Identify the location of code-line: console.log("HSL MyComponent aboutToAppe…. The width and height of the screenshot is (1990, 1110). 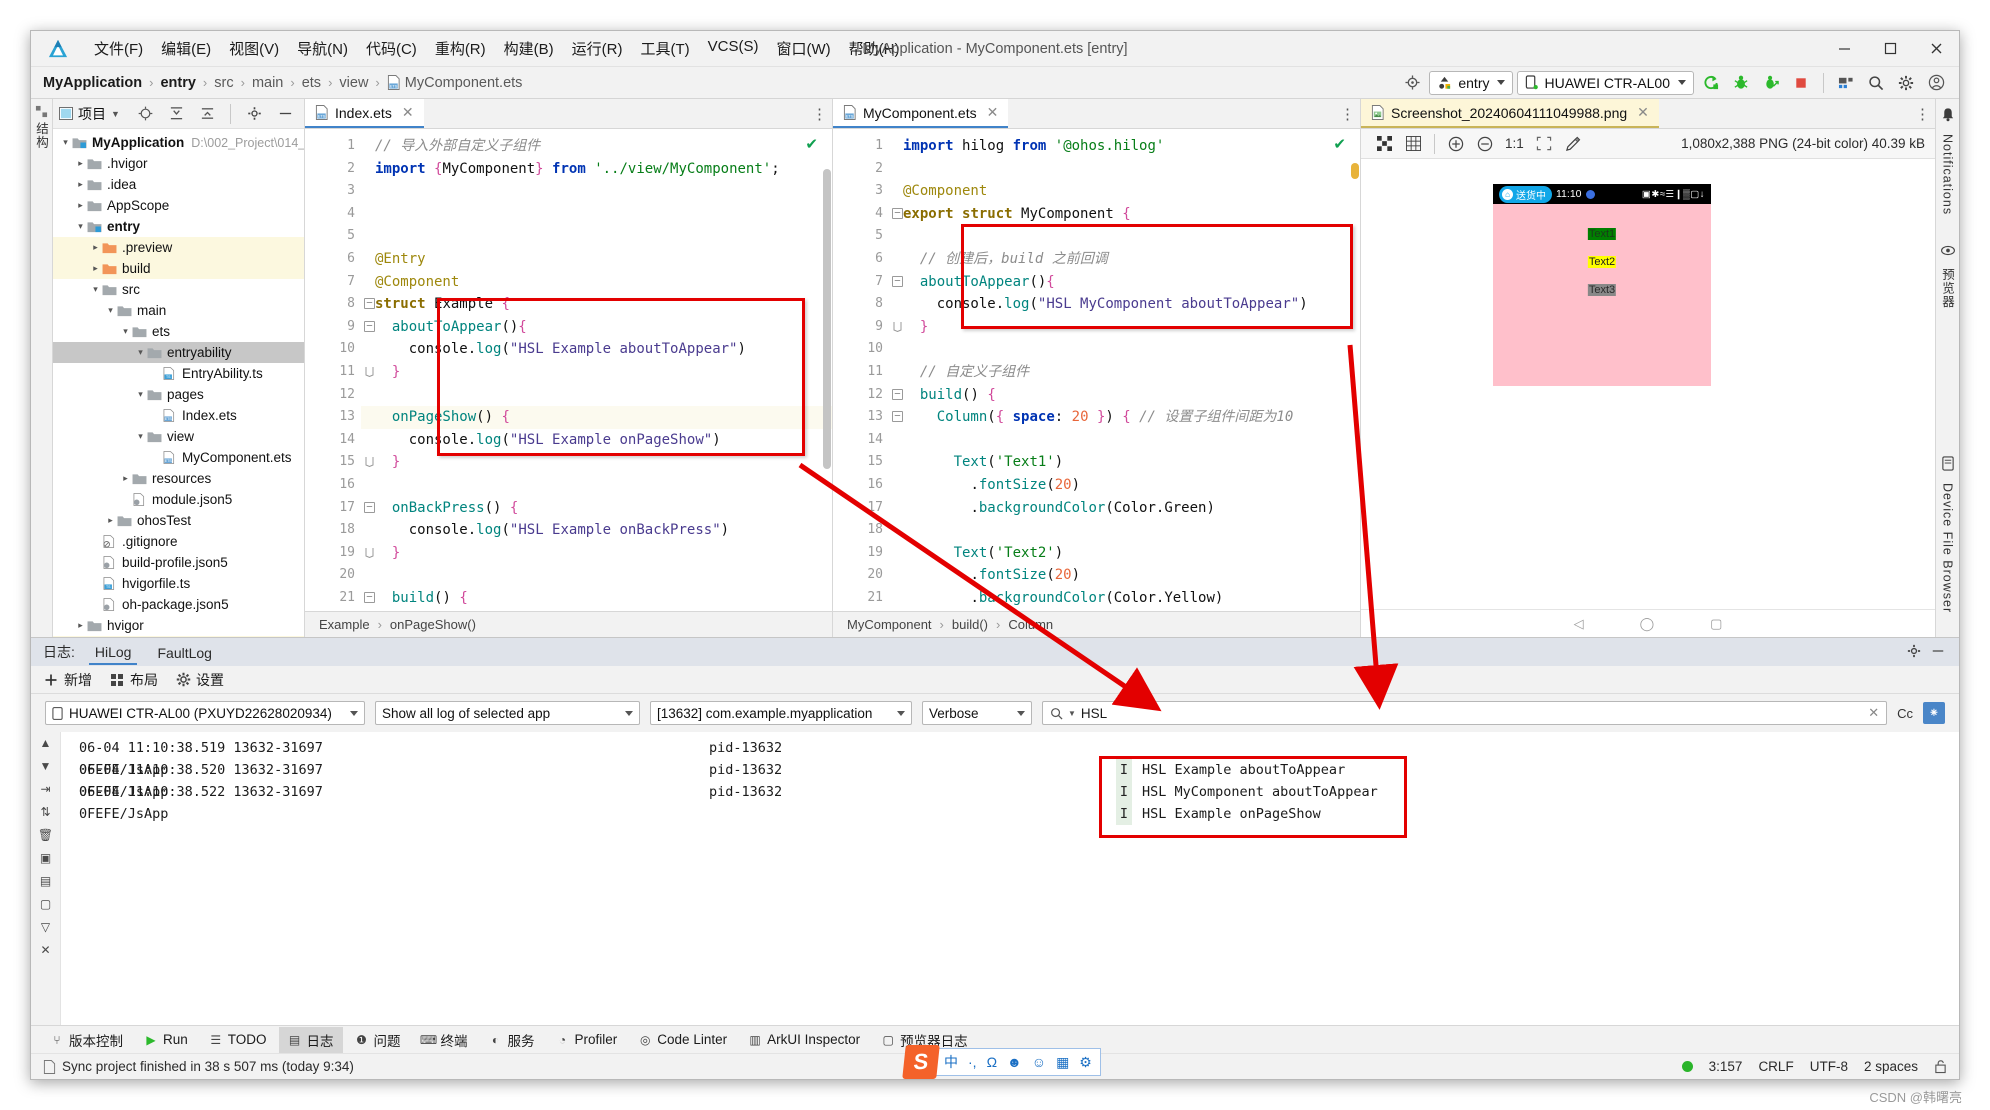
(1124, 304).